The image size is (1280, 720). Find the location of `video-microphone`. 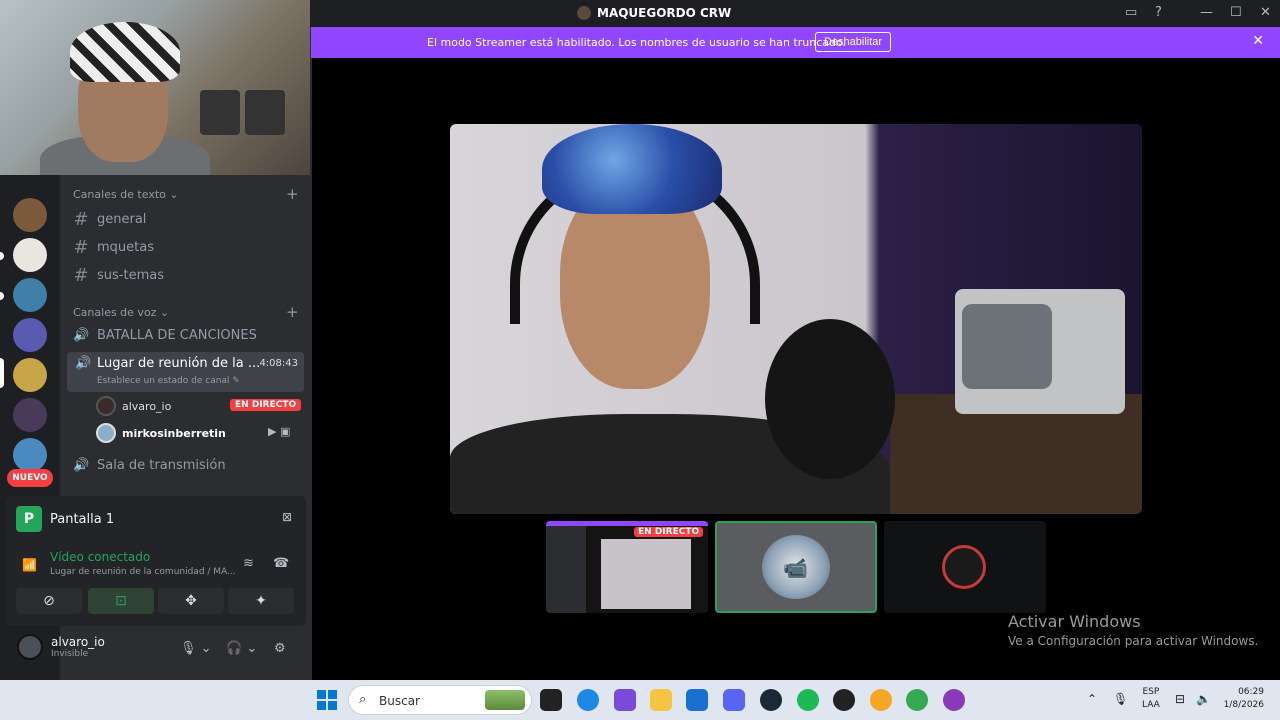

video-microphone is located at coordinates (830, 399).